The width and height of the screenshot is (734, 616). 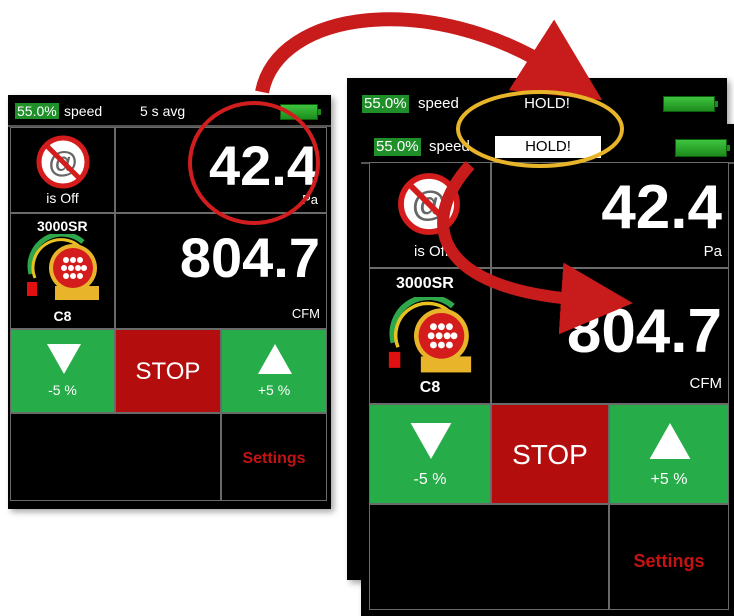 I want to click on right-wifi-off-label: is Off, so click(x=431, y=251).